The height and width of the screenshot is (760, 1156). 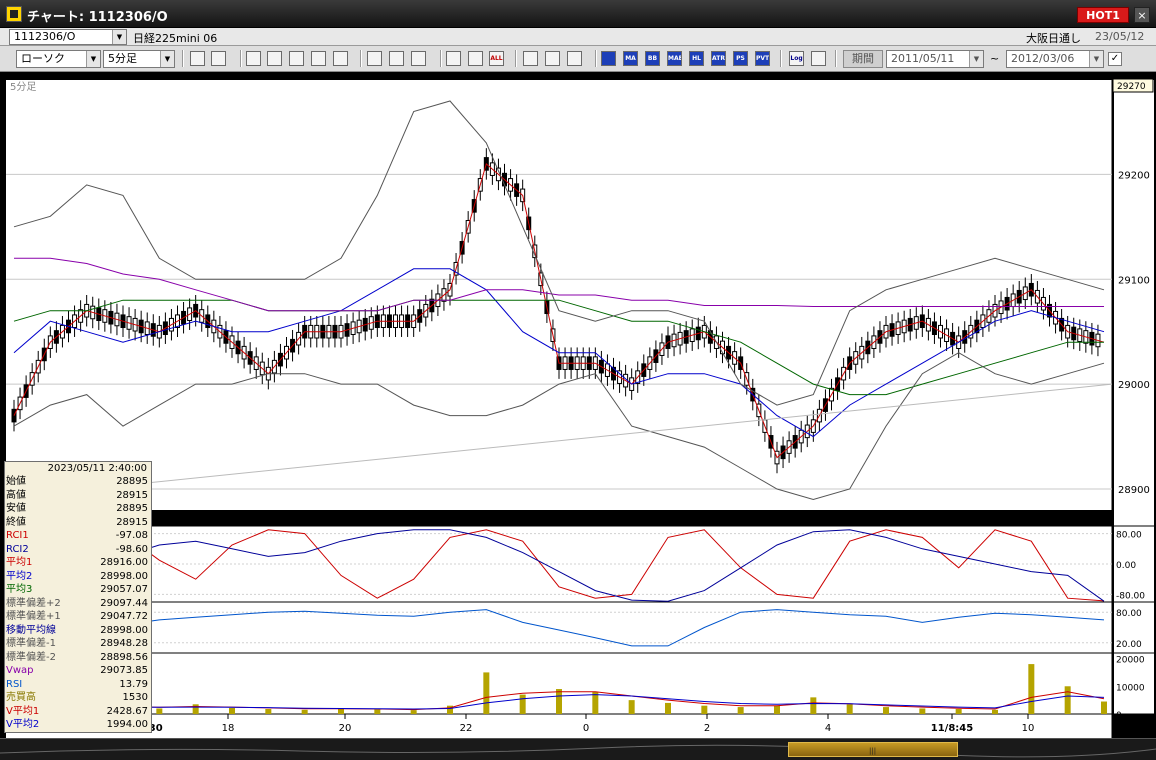 What do you see at coordinates (1043, 58) in the screenshot?
I see `to-date-value: 2012/03/06` at bounding box center [1043, 58].